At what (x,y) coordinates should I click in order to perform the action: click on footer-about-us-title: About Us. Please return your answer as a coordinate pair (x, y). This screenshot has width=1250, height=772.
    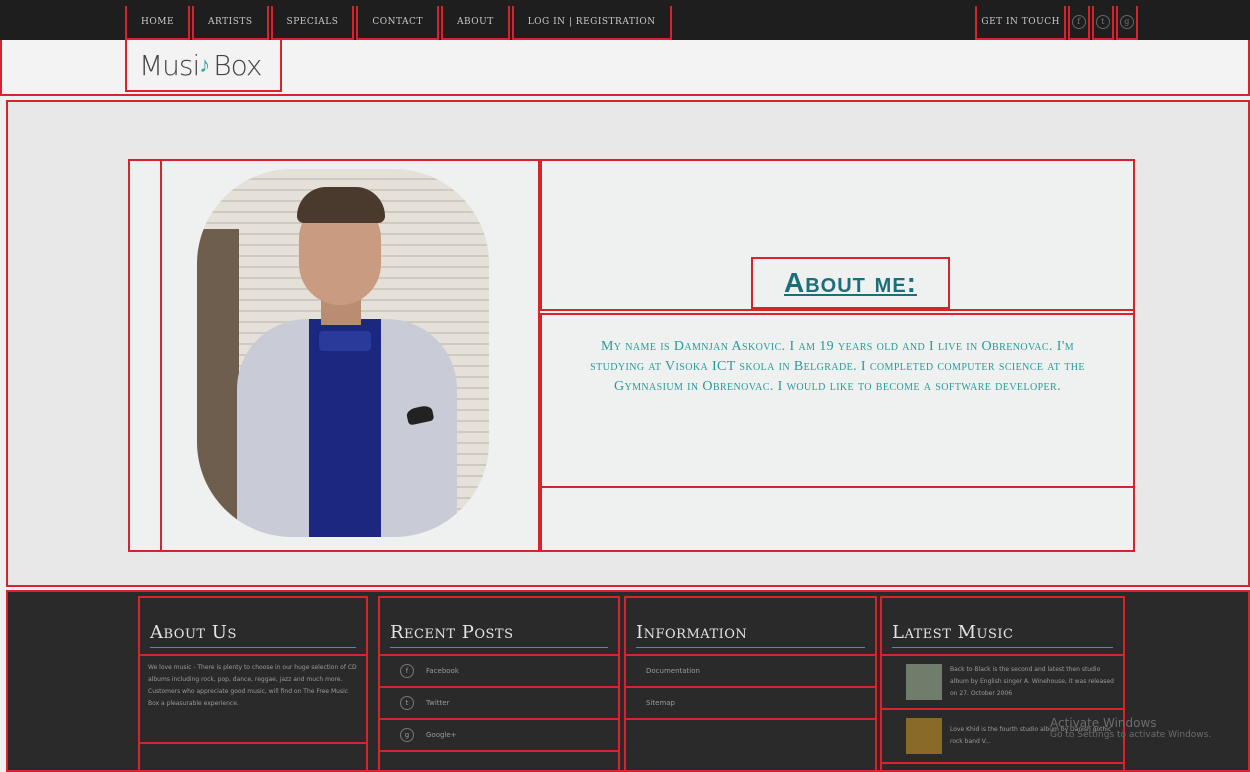
    Looking at the image, I should click on (253, 635).